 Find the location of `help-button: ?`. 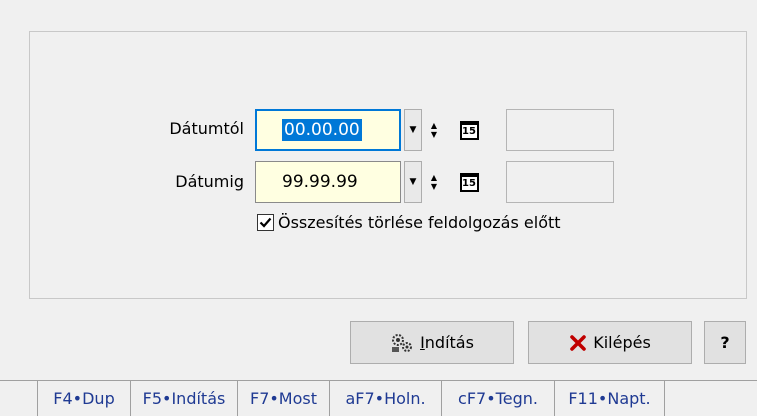

help-button: ? is located at coordinates (725, 342).